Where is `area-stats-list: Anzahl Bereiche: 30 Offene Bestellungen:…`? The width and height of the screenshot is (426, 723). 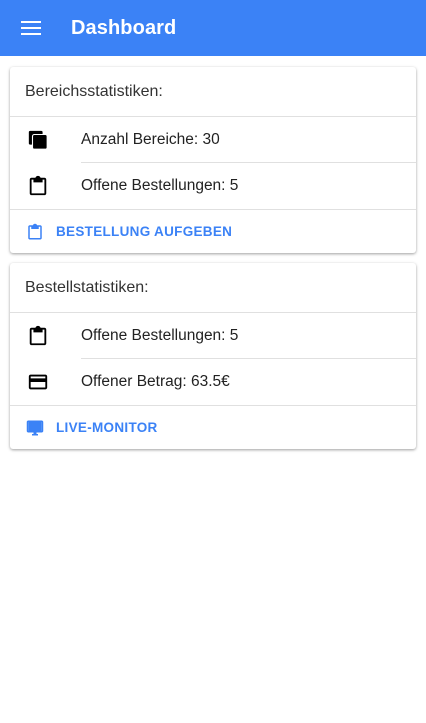
area-stats-list: Anzahl Bereiche: 30 Offene Bestellungen:… is located at coordinates (213, 163).